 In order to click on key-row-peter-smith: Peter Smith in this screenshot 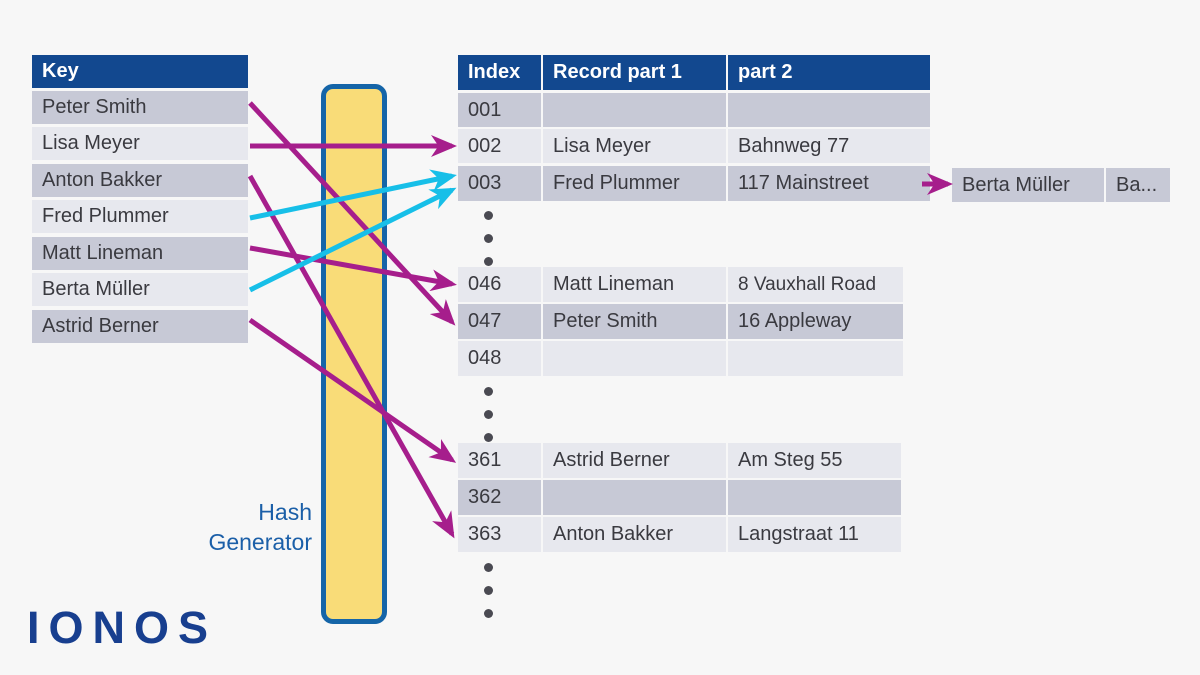, I will do `click(140, 107)`.